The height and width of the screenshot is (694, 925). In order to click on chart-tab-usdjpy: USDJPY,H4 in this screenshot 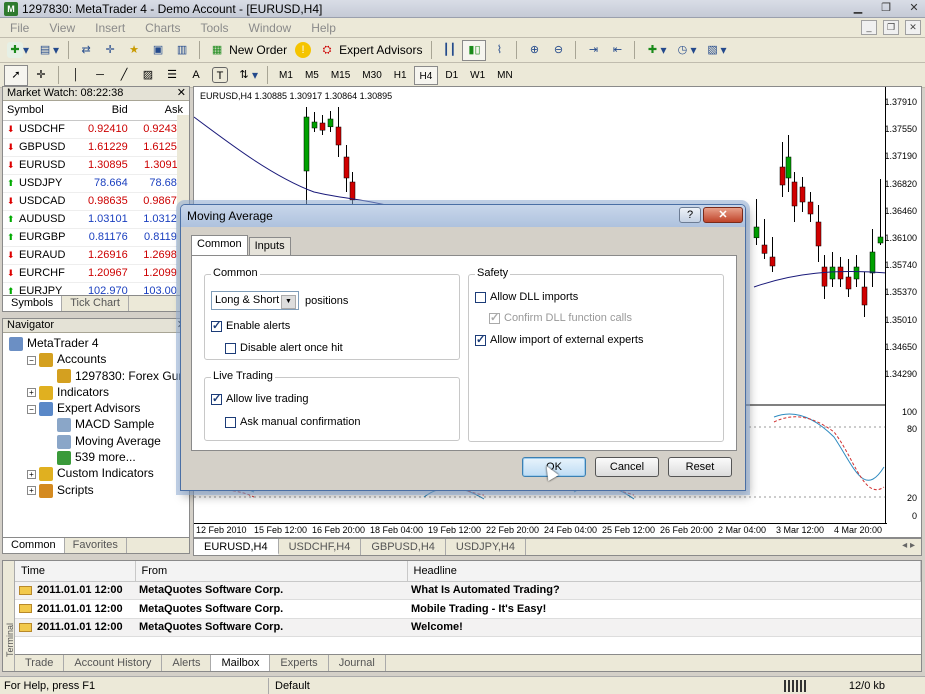, I will do `click(486, 547)`.